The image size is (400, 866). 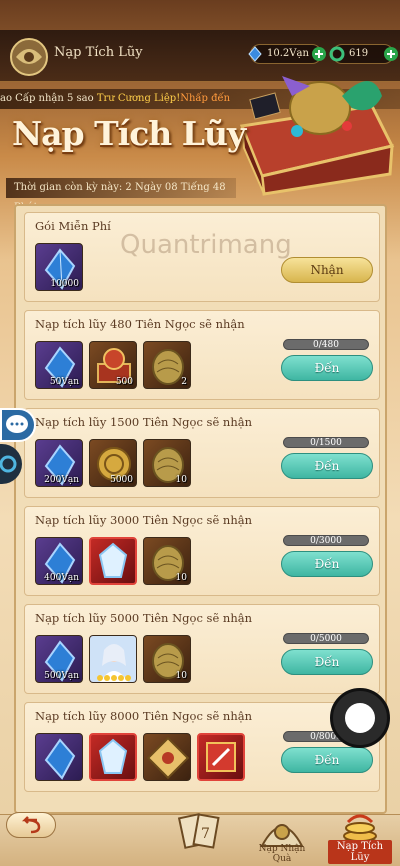 I want to click on nav-tab-recharge-gift: Nạp Nhận Quà, so click(x=282, y=837).